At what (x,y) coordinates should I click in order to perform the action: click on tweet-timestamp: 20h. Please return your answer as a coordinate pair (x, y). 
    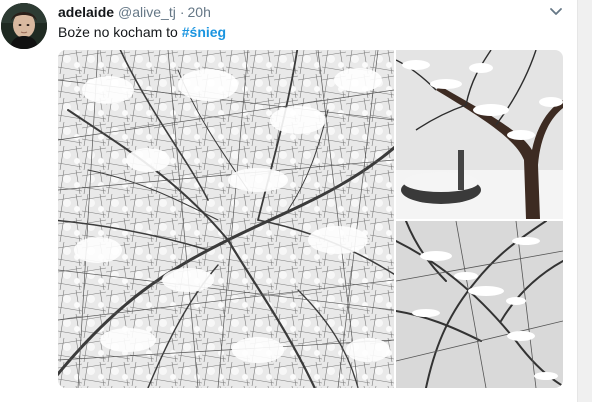
    Looking at the image, I should click on (199, 12).